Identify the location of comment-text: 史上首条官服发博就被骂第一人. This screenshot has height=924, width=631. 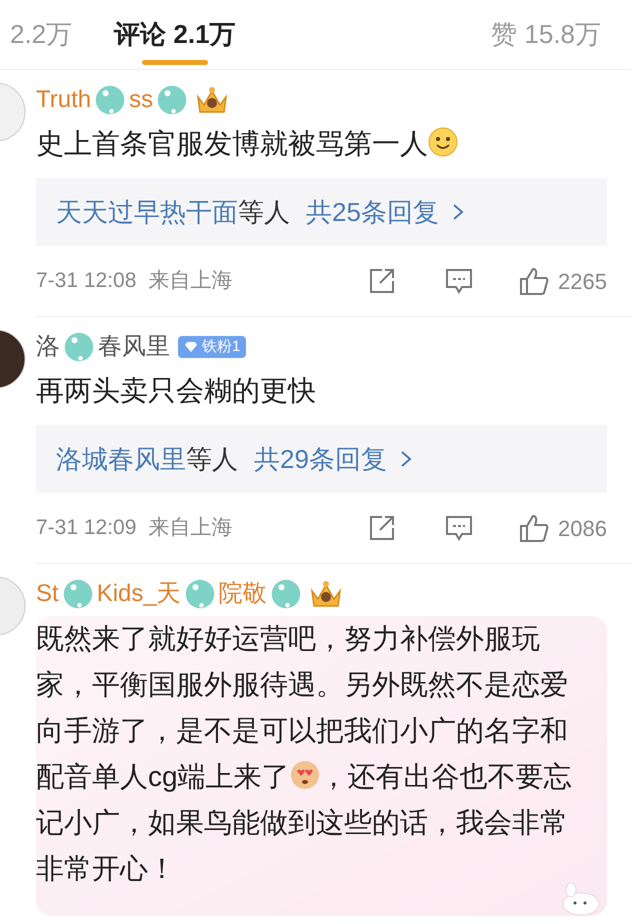
(321, 144).